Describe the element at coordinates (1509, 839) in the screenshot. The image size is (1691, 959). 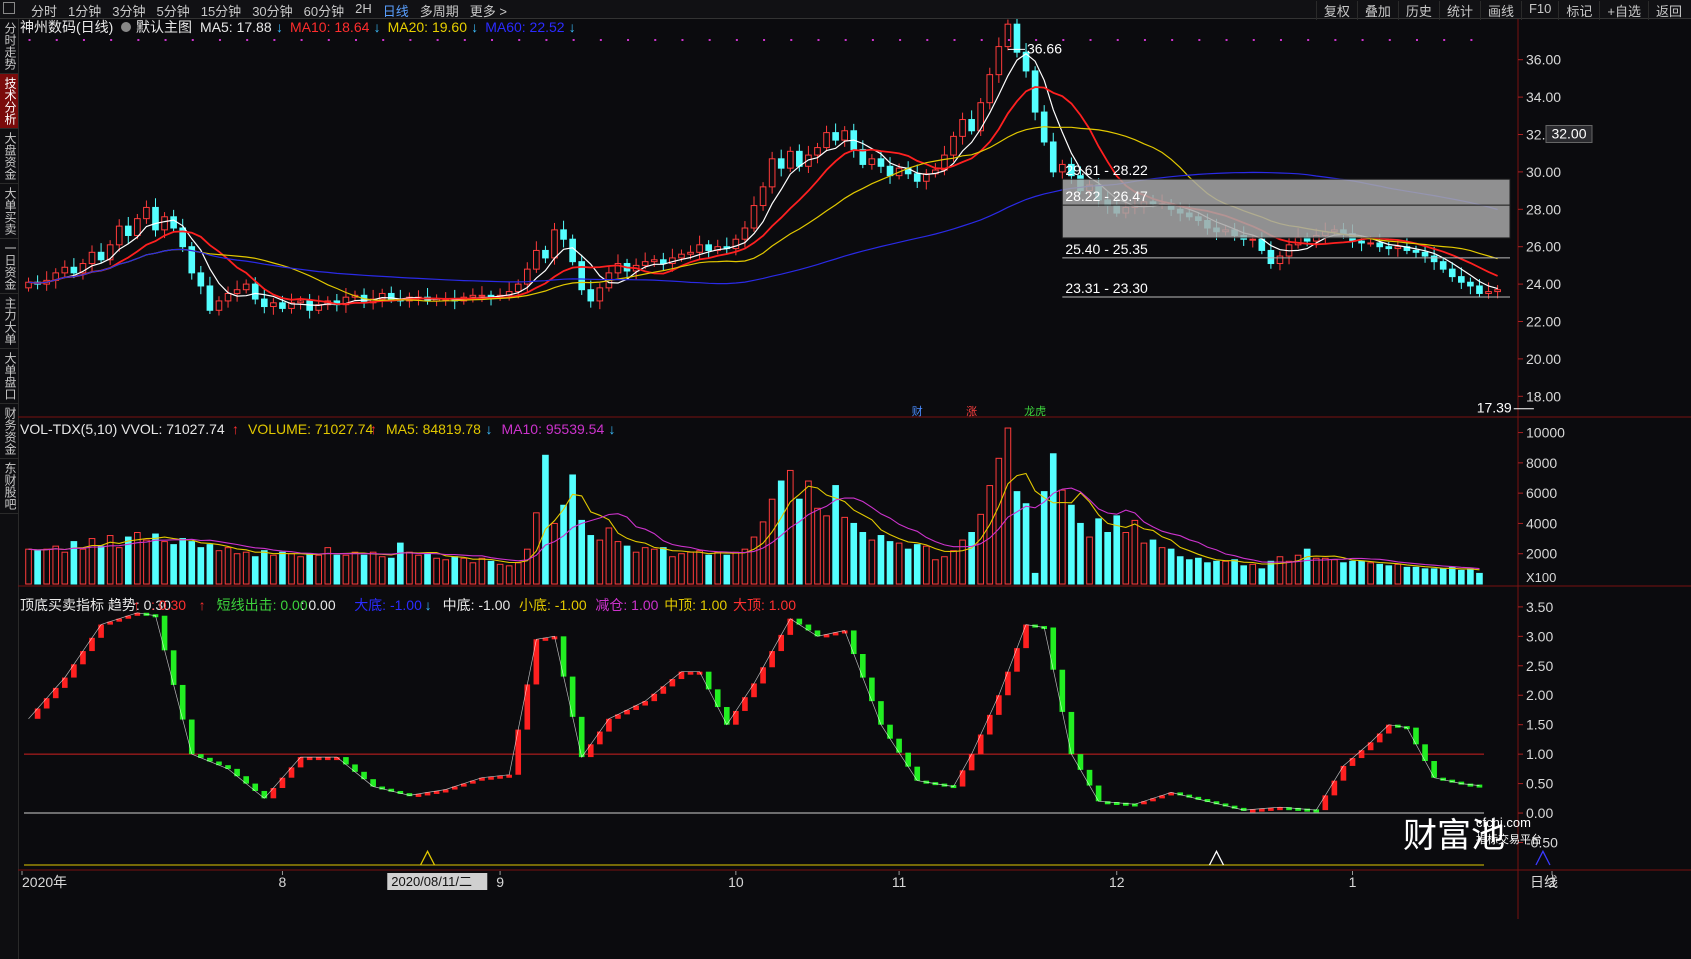
I see `brand-logo-subtitle: 指标交易平台` at that location.